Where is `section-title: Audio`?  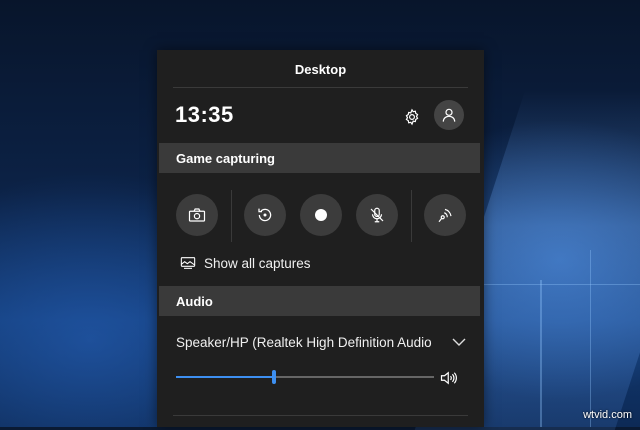 section-title: Audio is located at coordinates (194, 301).